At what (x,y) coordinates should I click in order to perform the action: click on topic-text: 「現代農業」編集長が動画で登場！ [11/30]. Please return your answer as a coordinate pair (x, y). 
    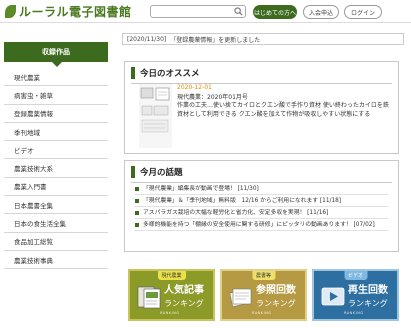
    Looking at the image, I should click on (201, 189).